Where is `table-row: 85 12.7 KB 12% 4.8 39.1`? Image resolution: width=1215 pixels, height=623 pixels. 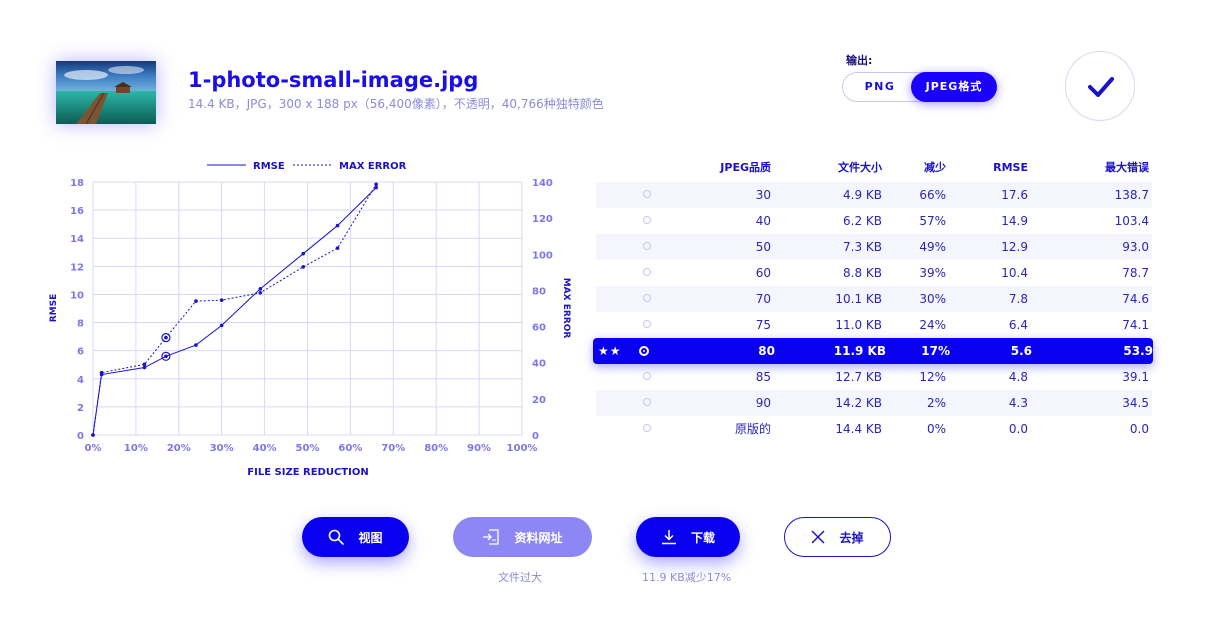 table-row: 85 12.7 KB 12% 4.8 39.1 is located at coordinates (874, 377).